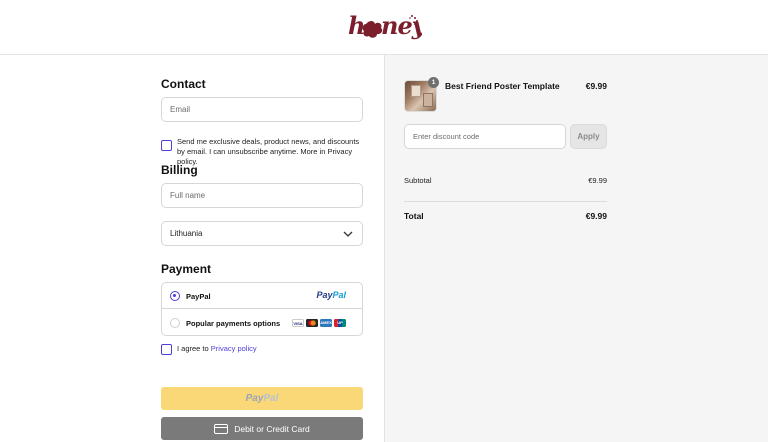  Describe the element at coordinates (262, 296) in the screenshot. I see `payment-option-paypal: PayPal PayPal` at that location.